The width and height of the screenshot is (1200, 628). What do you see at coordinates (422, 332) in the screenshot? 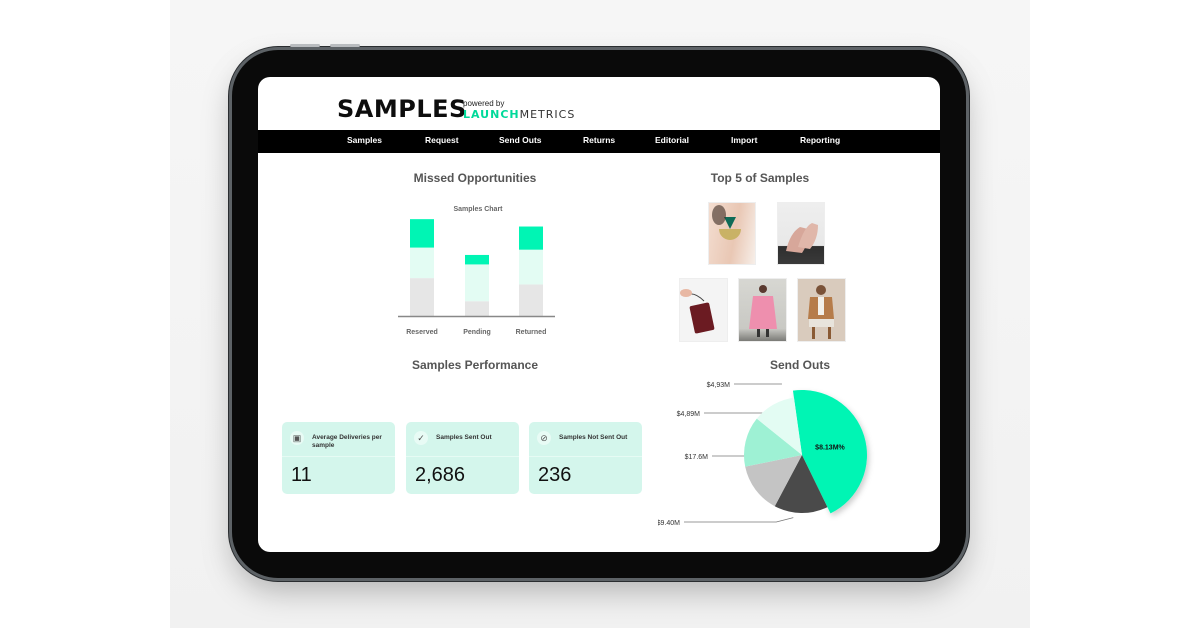
I see `x-tick-label: Reserved` at bounding box center [422, 332].